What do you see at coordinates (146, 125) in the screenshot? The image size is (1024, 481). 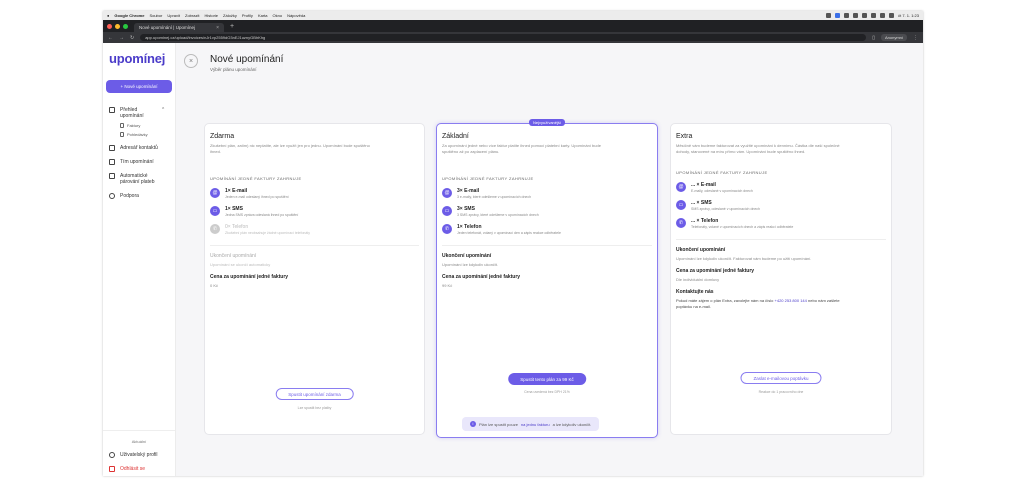 I see `sidebar-subitem-faktury: Faktury` at bounding box center [146, 125].